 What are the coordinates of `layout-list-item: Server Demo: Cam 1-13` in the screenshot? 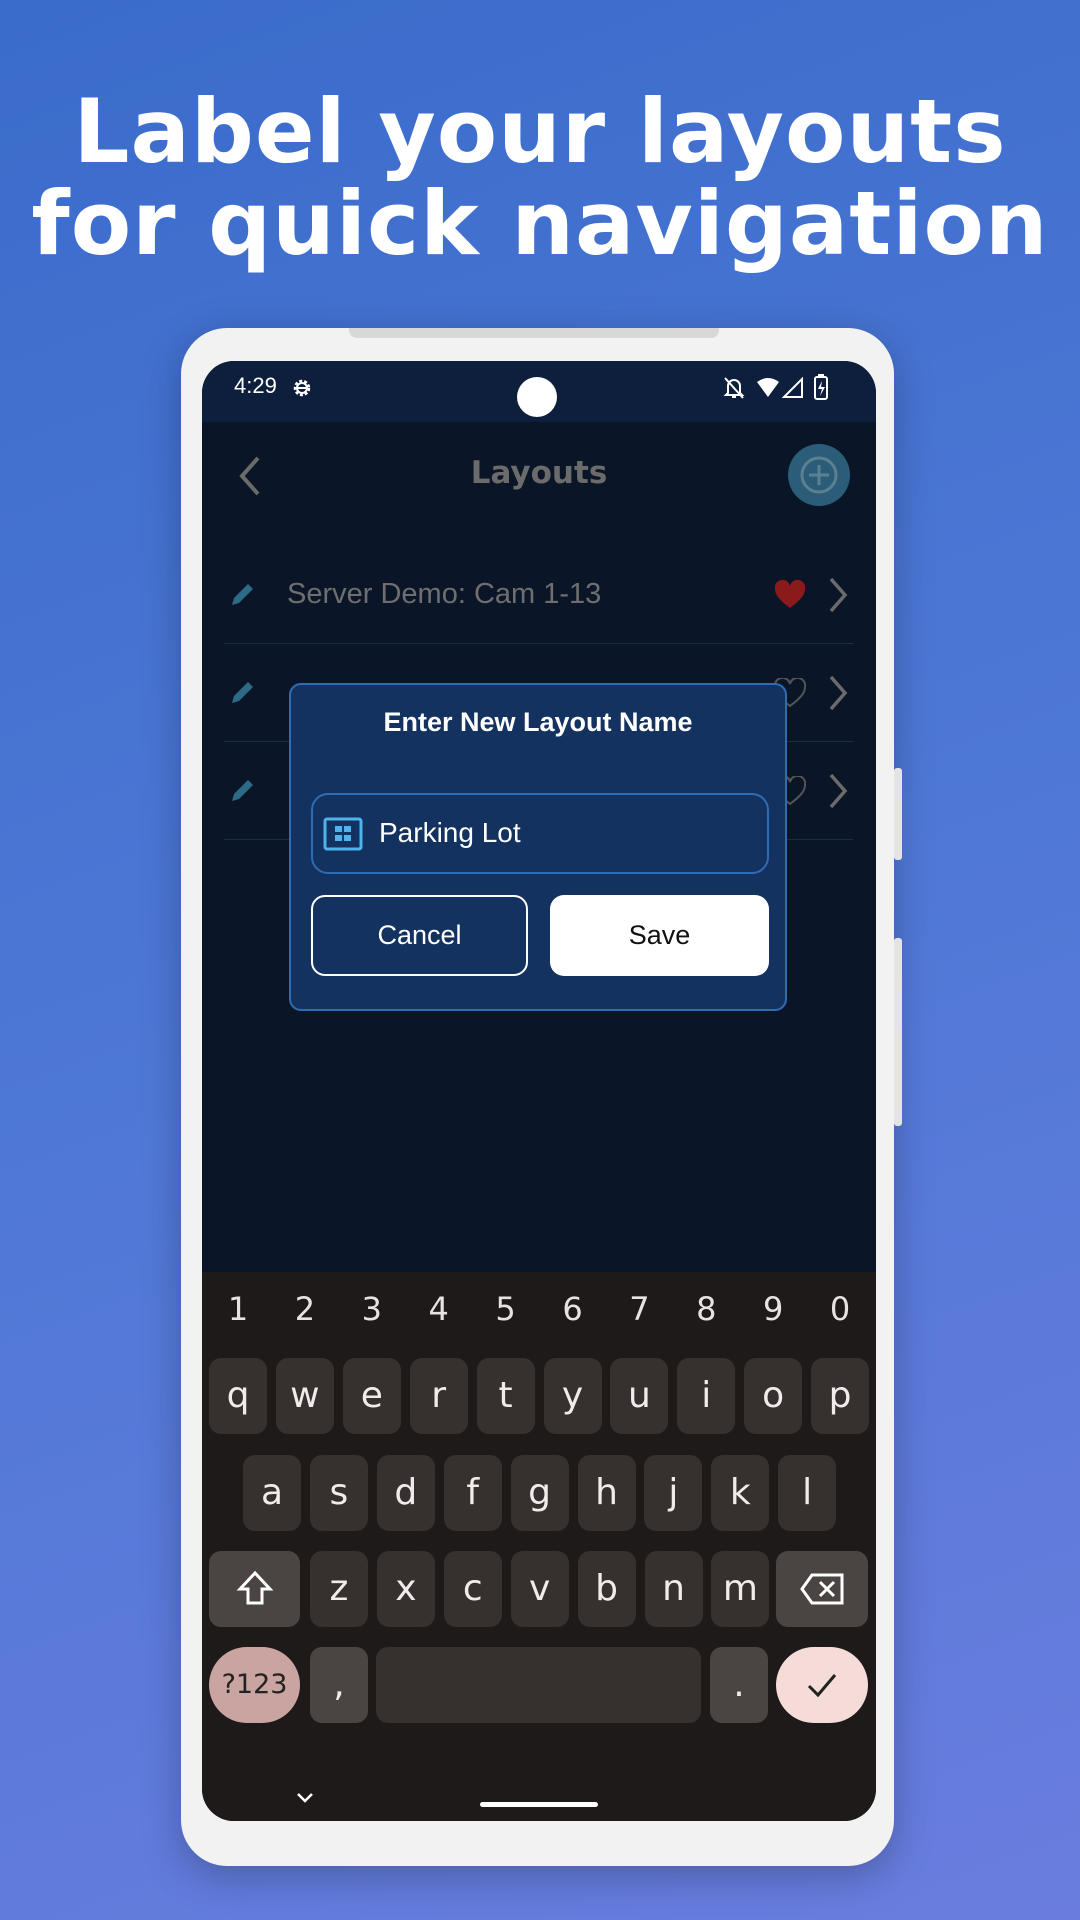 It's located at (538, 595).